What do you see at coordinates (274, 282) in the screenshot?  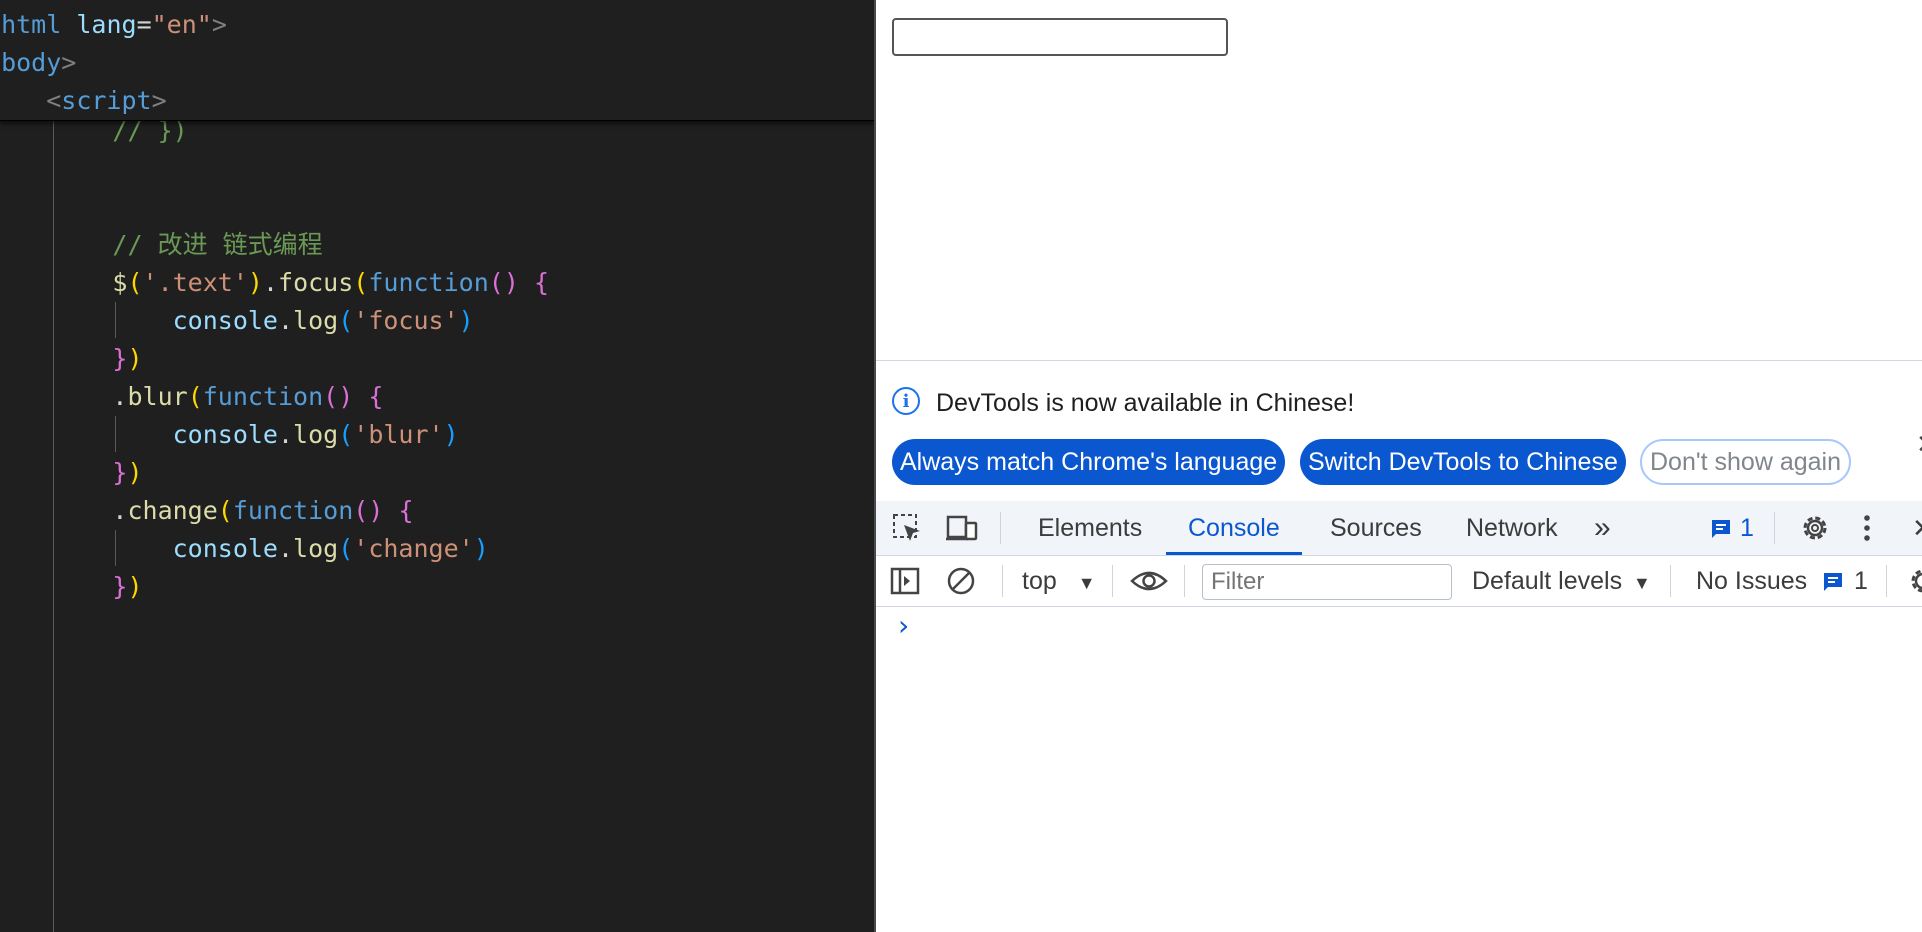 I see `code-line: $('.text').focus(function() {` at bounding box center [274, 282].